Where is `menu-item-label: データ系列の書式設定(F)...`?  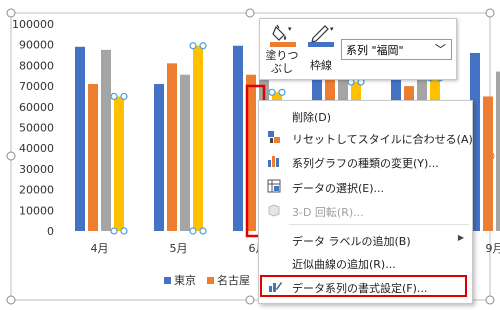 menu-item-label: データ系列の書式設定(F)... is located at coordinates (360, 288).